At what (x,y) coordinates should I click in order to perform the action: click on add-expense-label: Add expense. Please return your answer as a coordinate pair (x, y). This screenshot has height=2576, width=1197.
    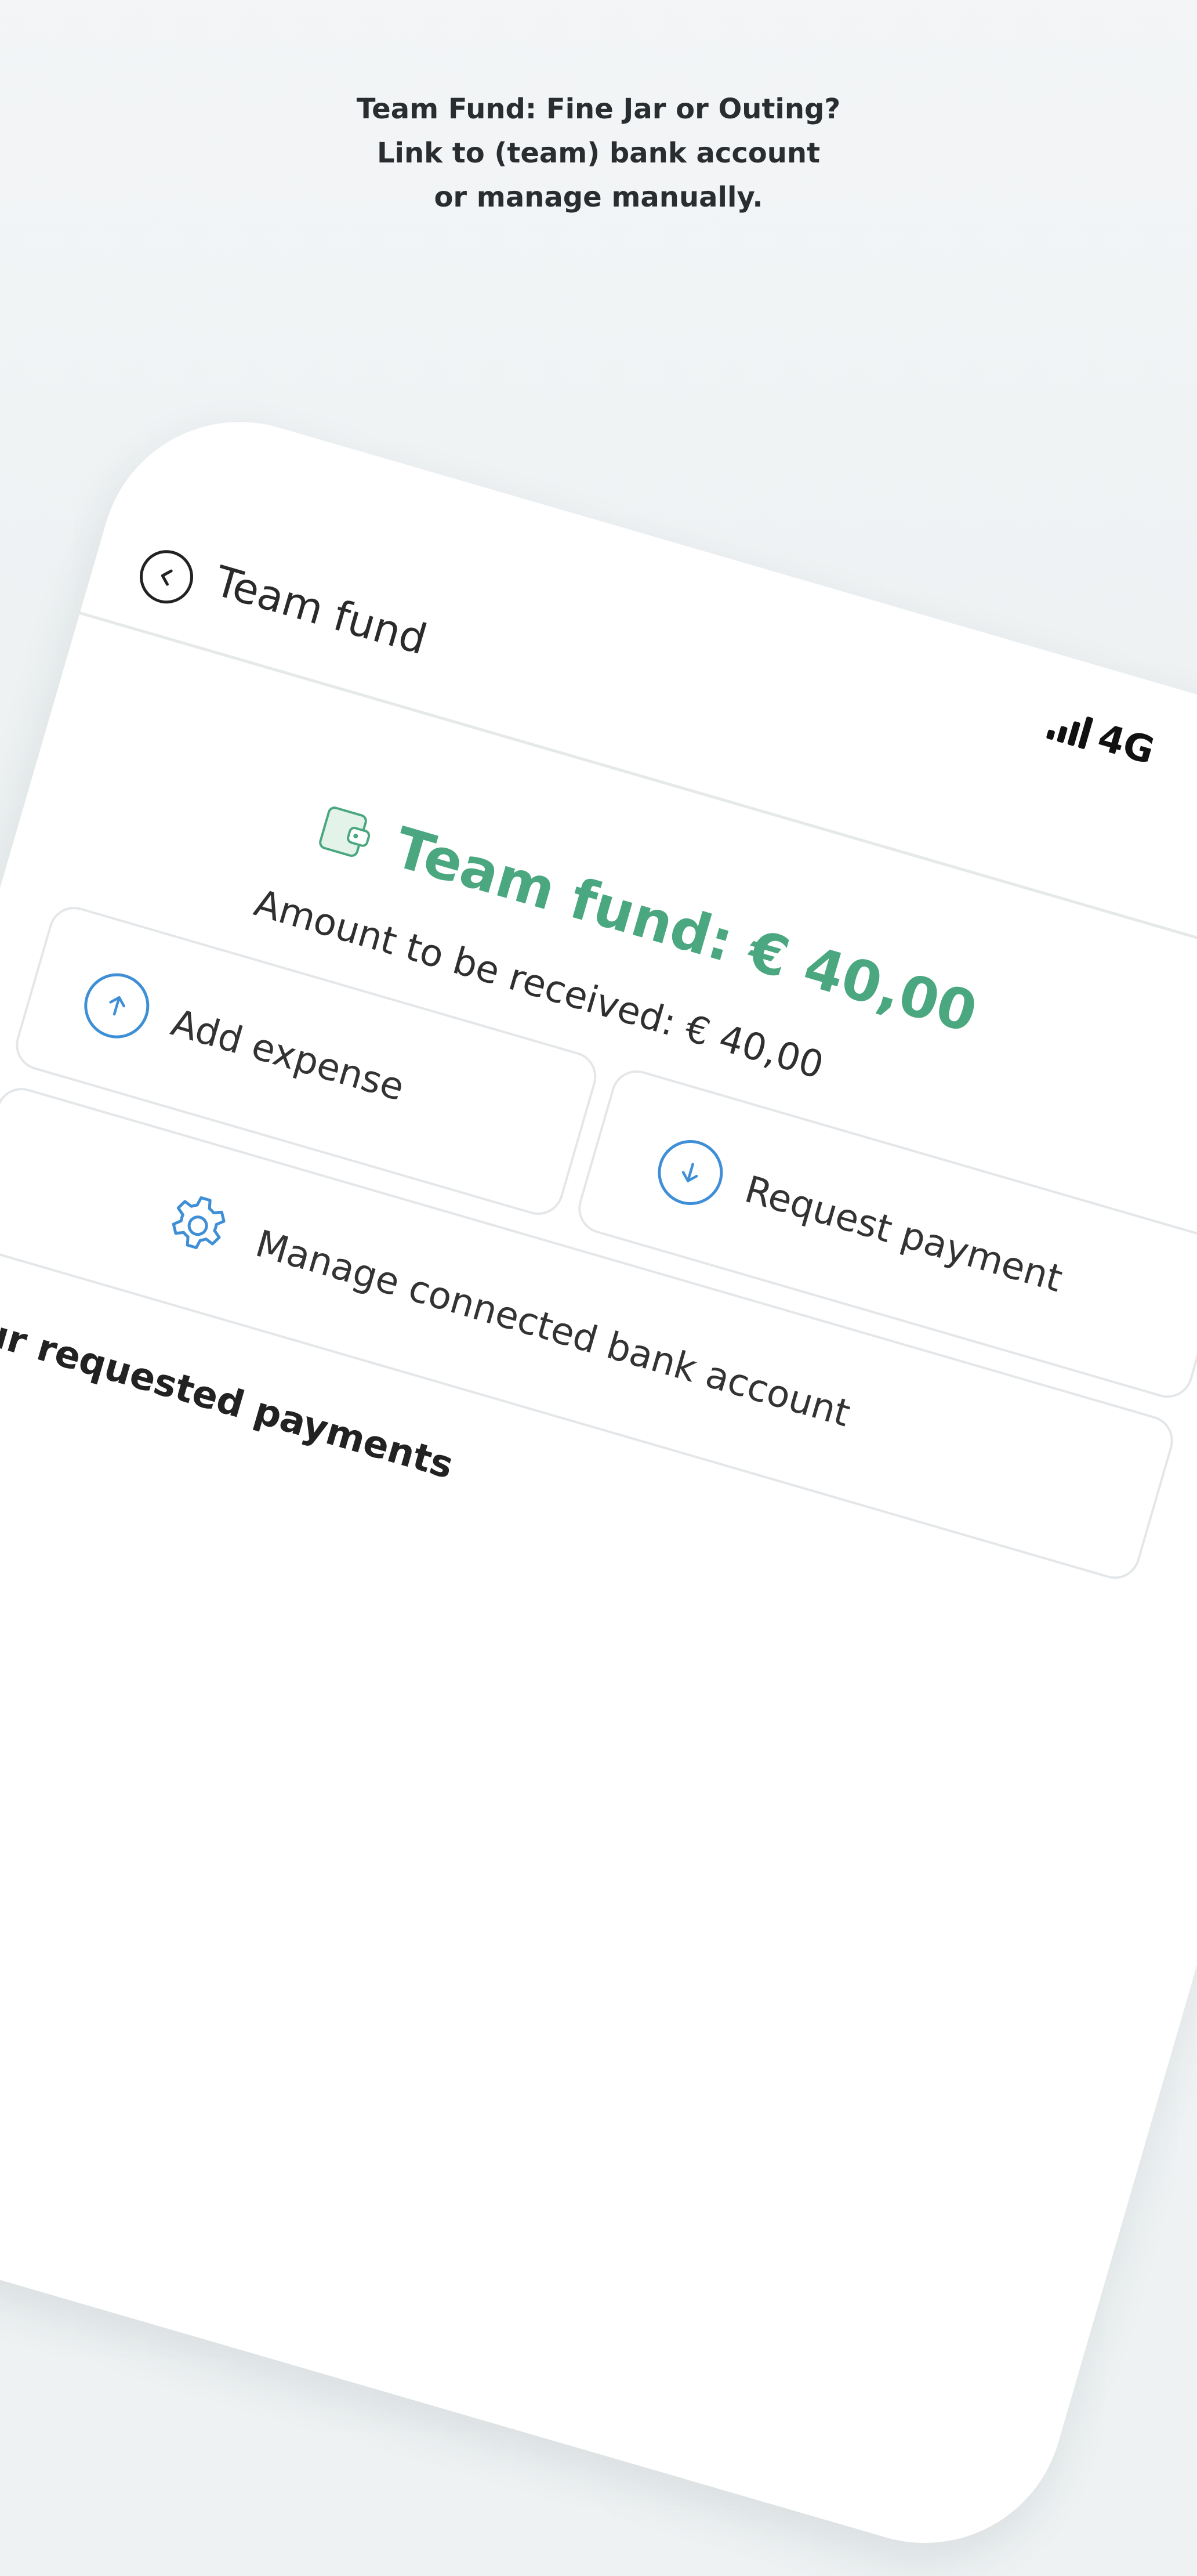
    Looking at the image, I should click on (287, 1055).